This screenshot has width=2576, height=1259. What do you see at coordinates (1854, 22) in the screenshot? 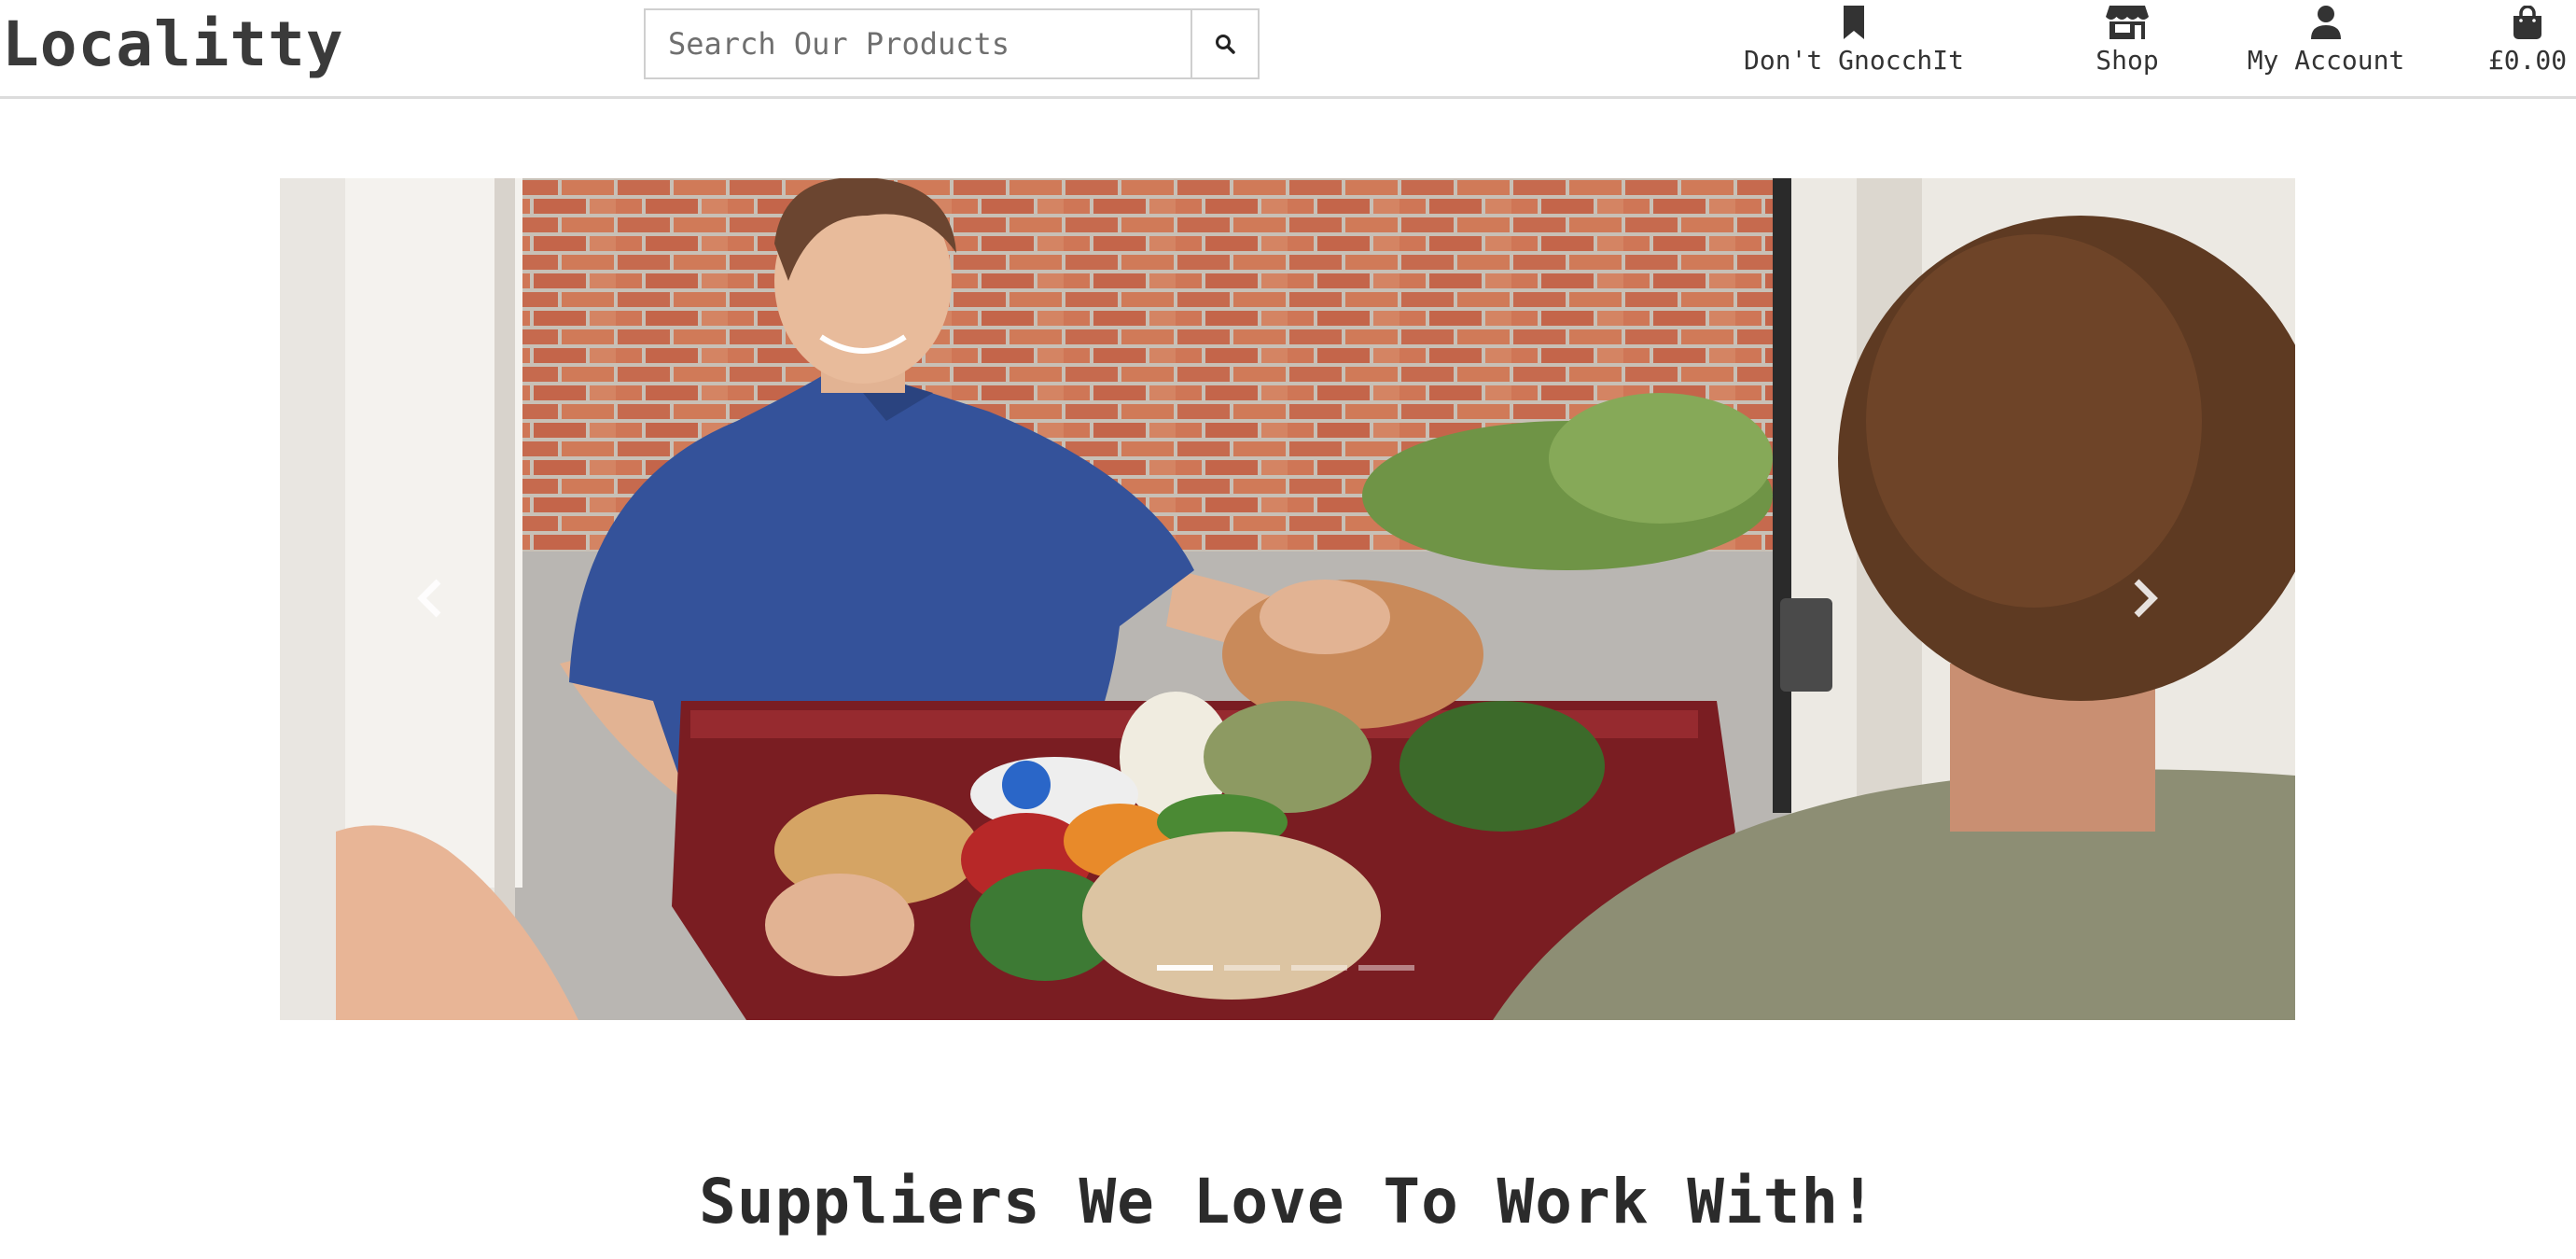
I see `bookmark-icon` at bounding box center [1854, 22].